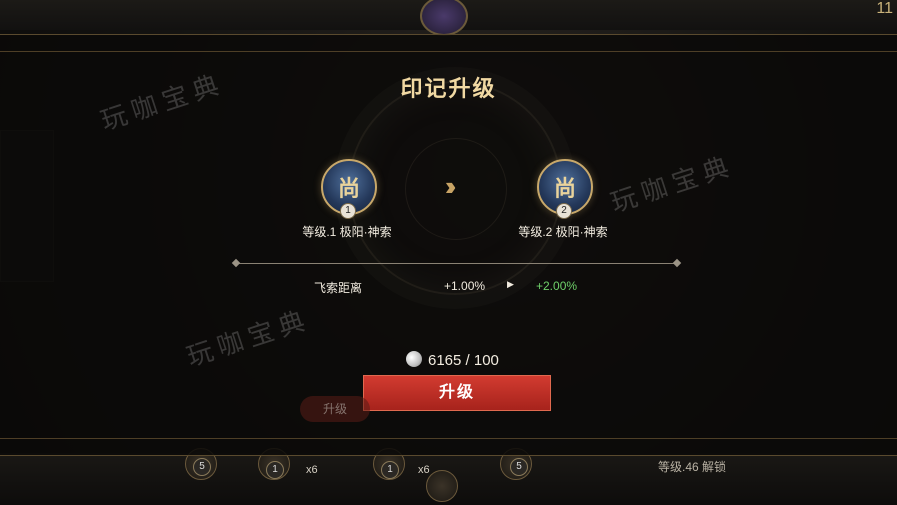 Image resolution: width=897 pixels, height=505 pixels. Describe the element at coordinates (448, 438) in the screenshot. I see `modal-bottom-border` at that location.